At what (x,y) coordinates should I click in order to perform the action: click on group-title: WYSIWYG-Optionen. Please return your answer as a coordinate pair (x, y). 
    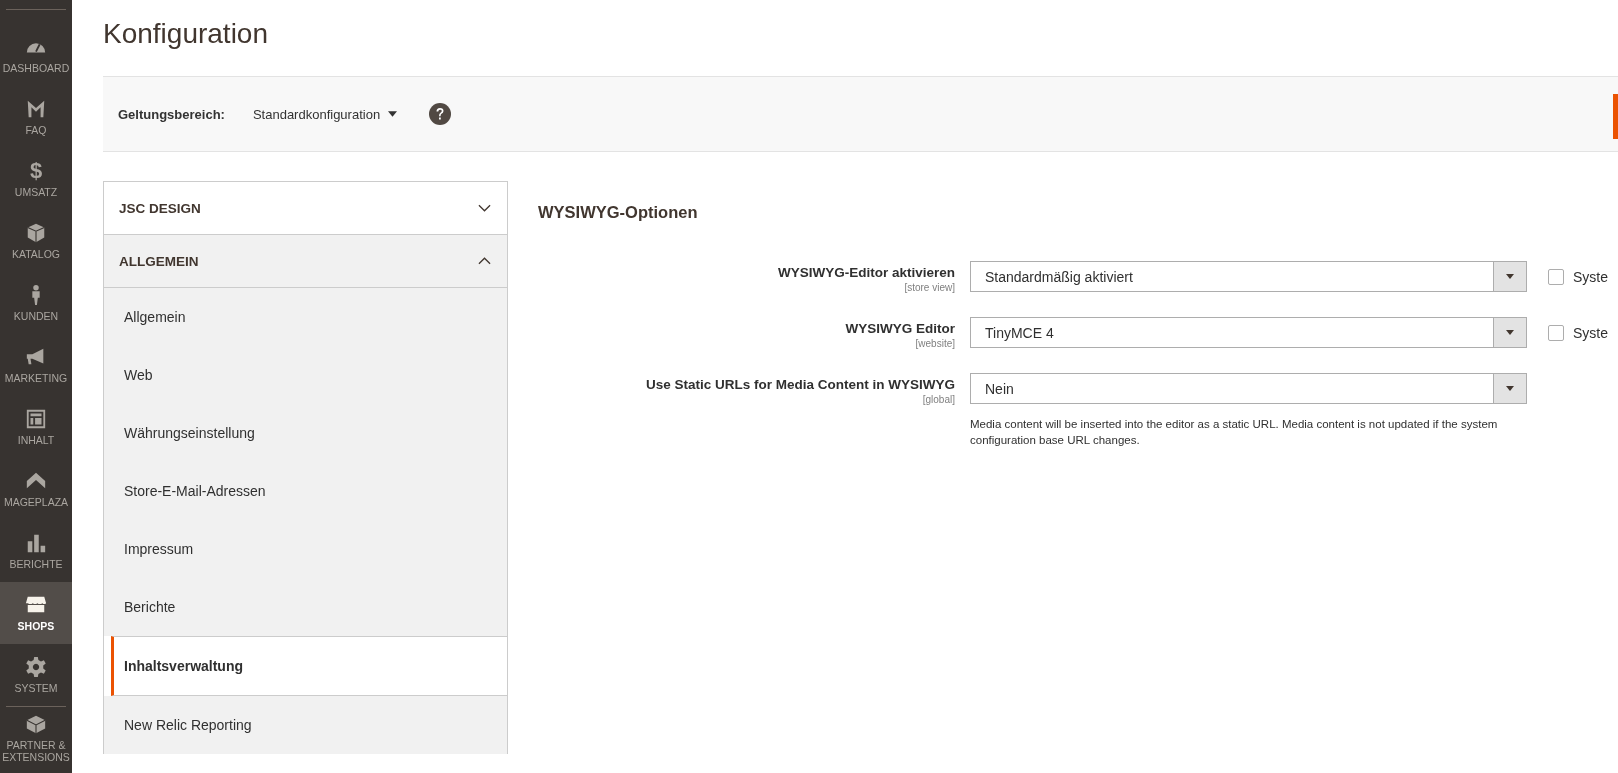
    Looking at the image, I should click on (618, 212).